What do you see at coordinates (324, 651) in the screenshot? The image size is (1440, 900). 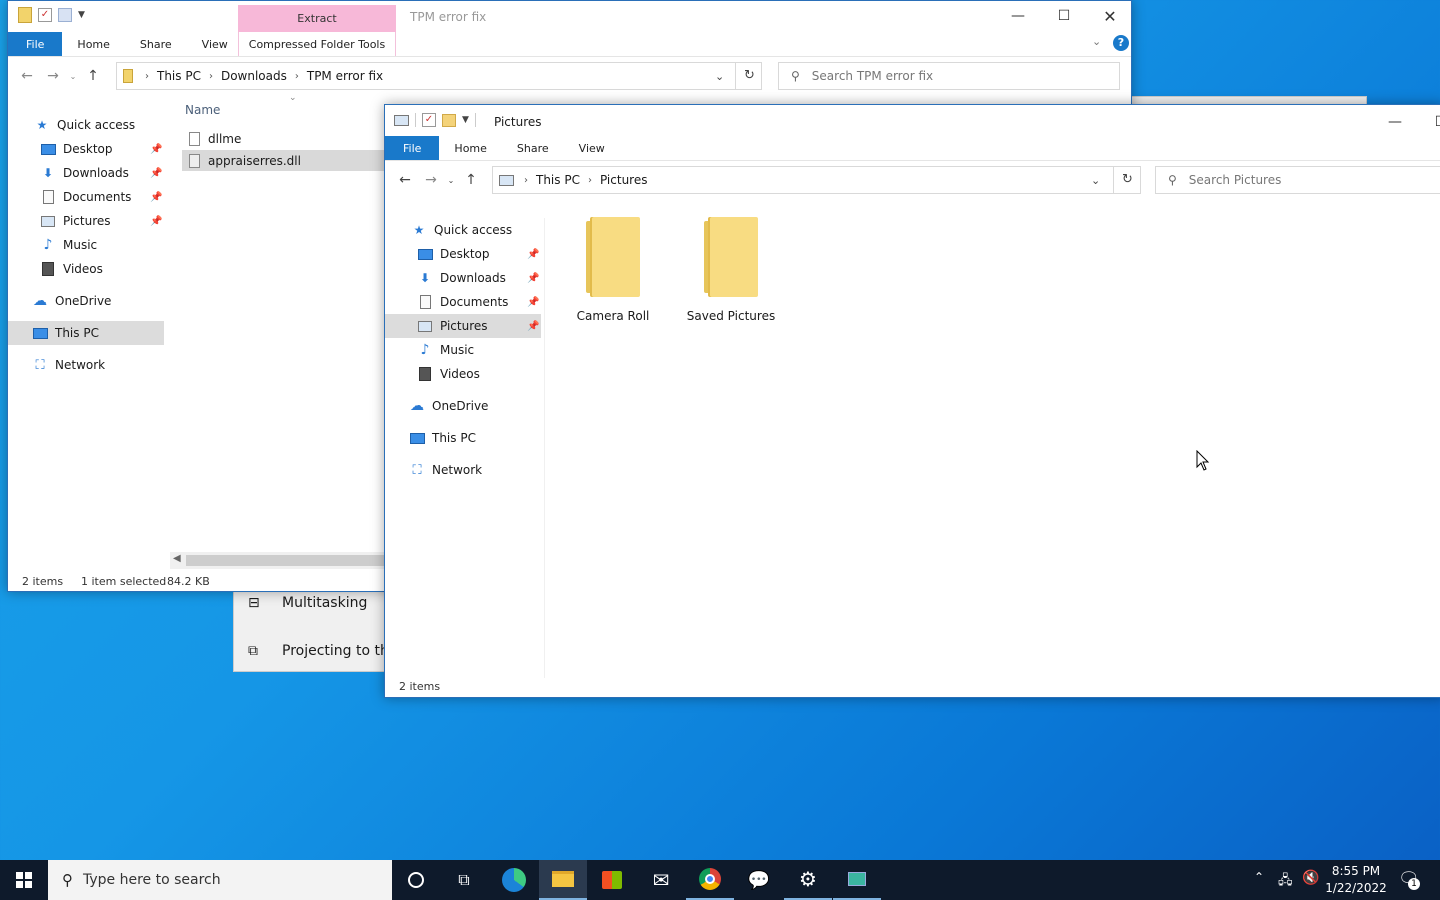 I see `settings-projecting-item: ⧉ Projecting to this` at bounding box center [324, 651].